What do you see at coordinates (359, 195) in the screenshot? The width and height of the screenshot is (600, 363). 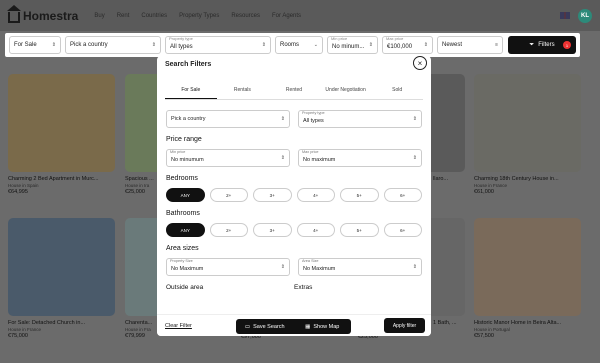 I see `bedrooms-5plus: 5+` at bounding box center [359, 195].